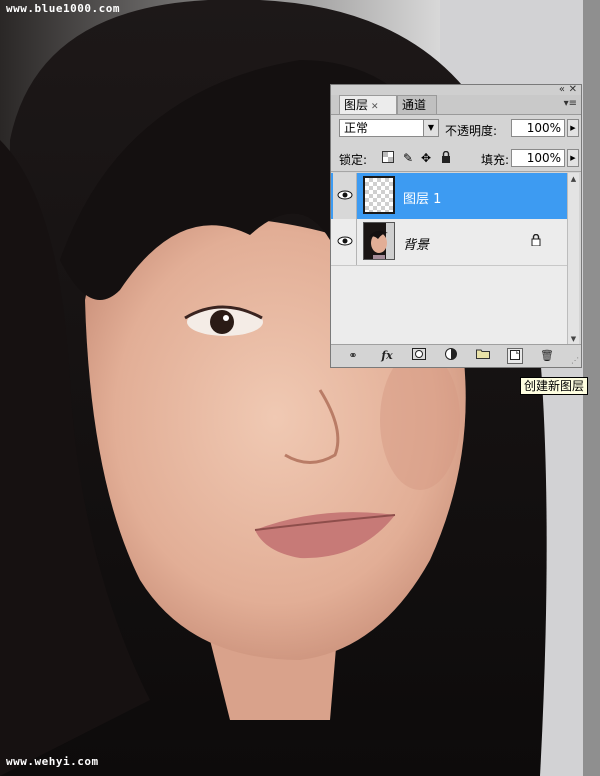  Describe the element at coordinates (538, 158) in the screenshot. I see `fill-field: 100%` at that location.